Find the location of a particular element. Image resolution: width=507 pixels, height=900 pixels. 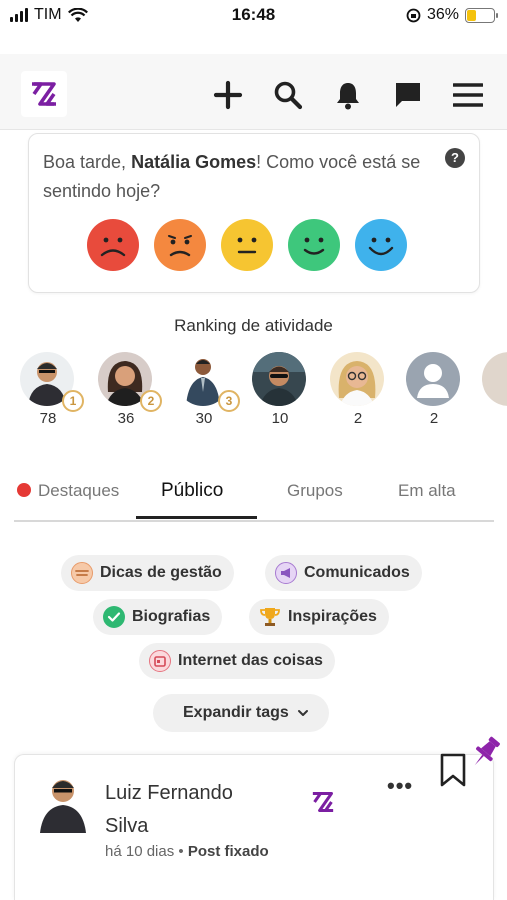

post-author-first-line: Luiz Fernando is located at coordinates (169, 793).